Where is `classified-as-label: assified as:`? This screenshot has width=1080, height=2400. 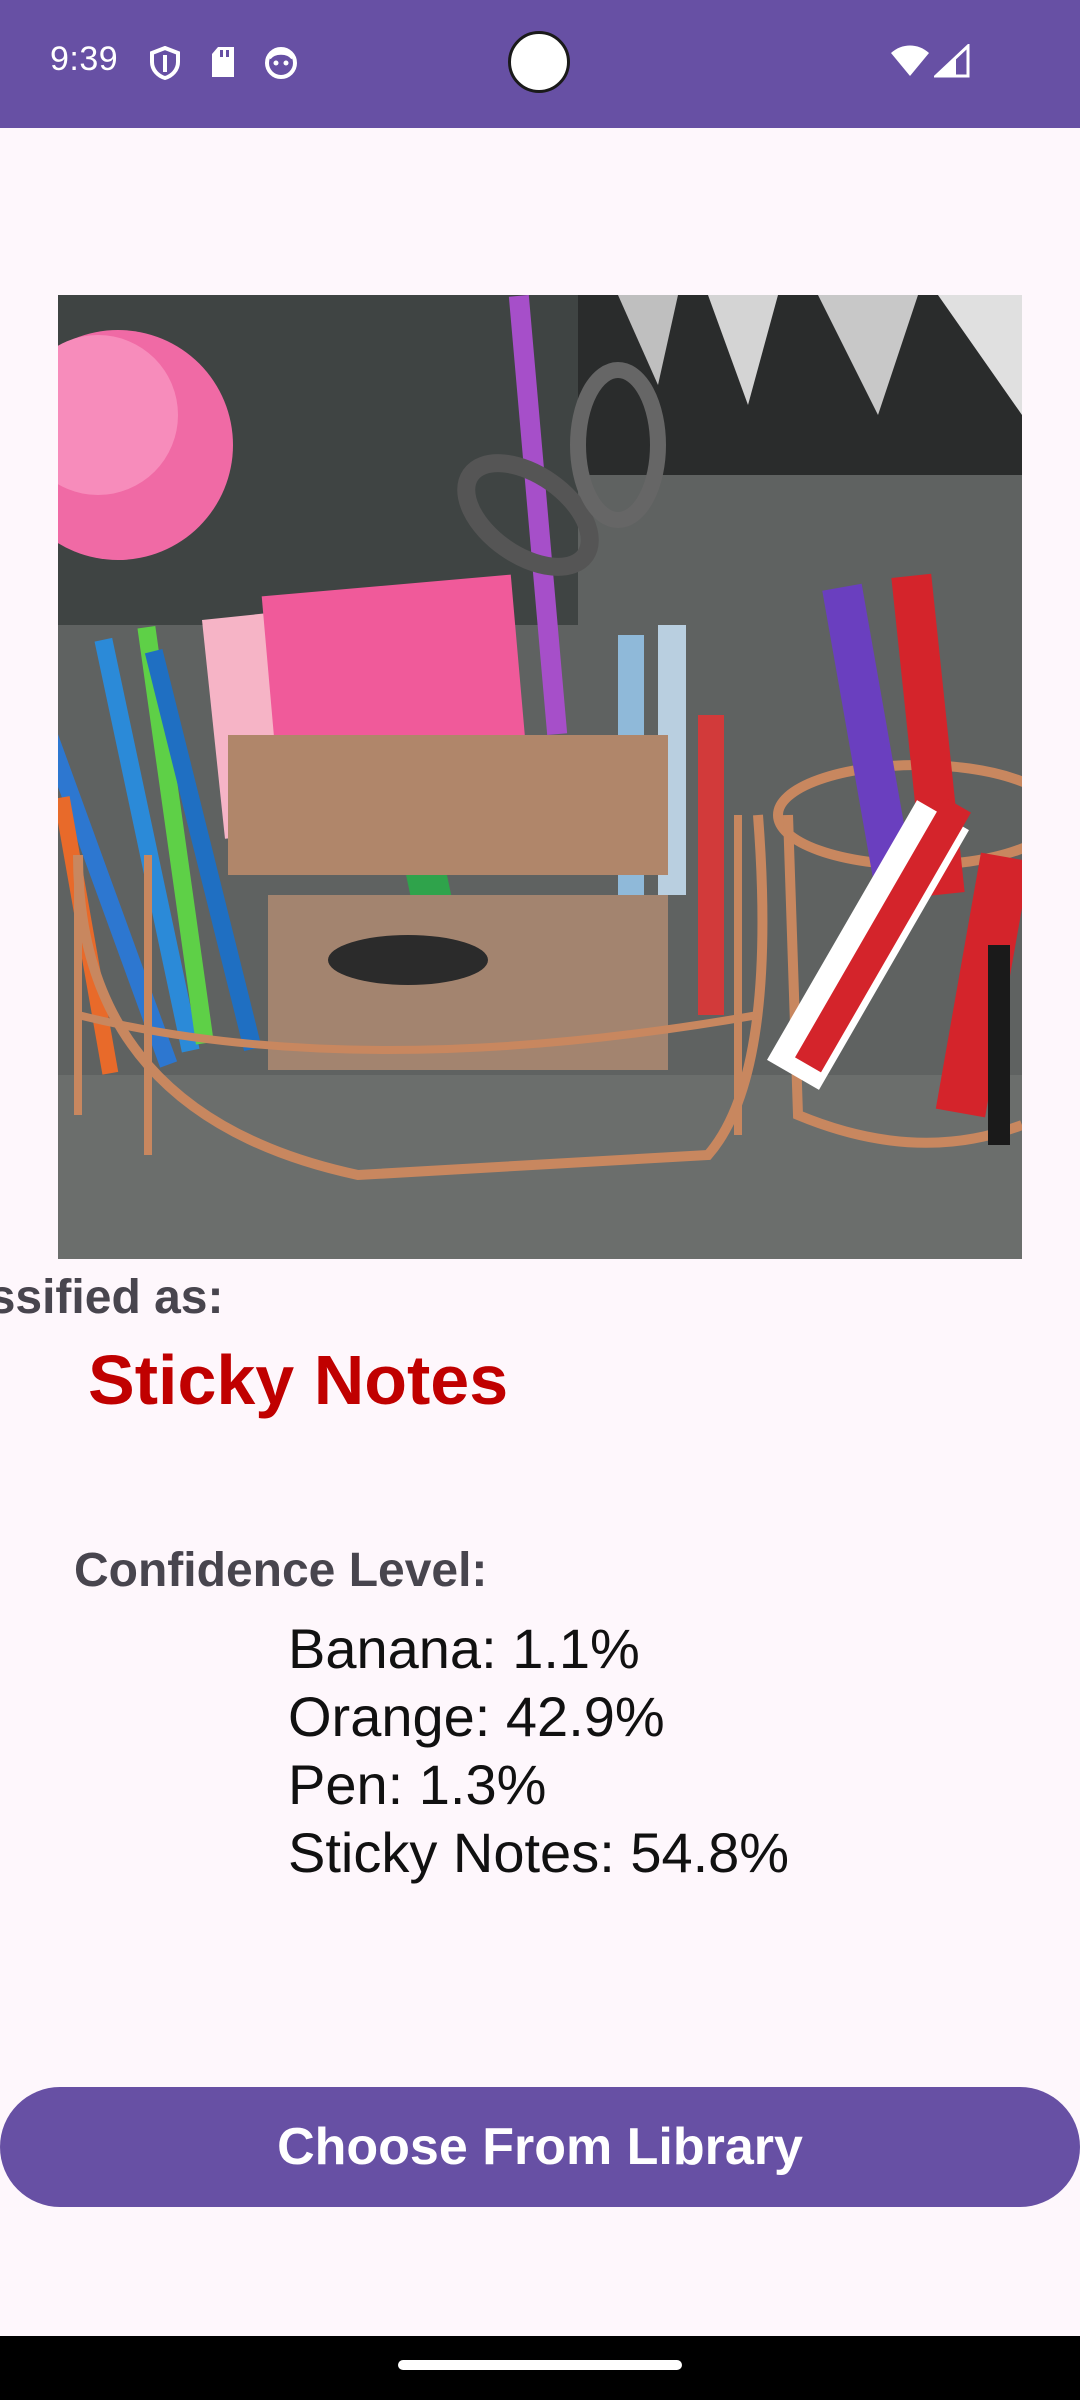 classified-as-label: assified as: is located at coordinates (112, 1297).